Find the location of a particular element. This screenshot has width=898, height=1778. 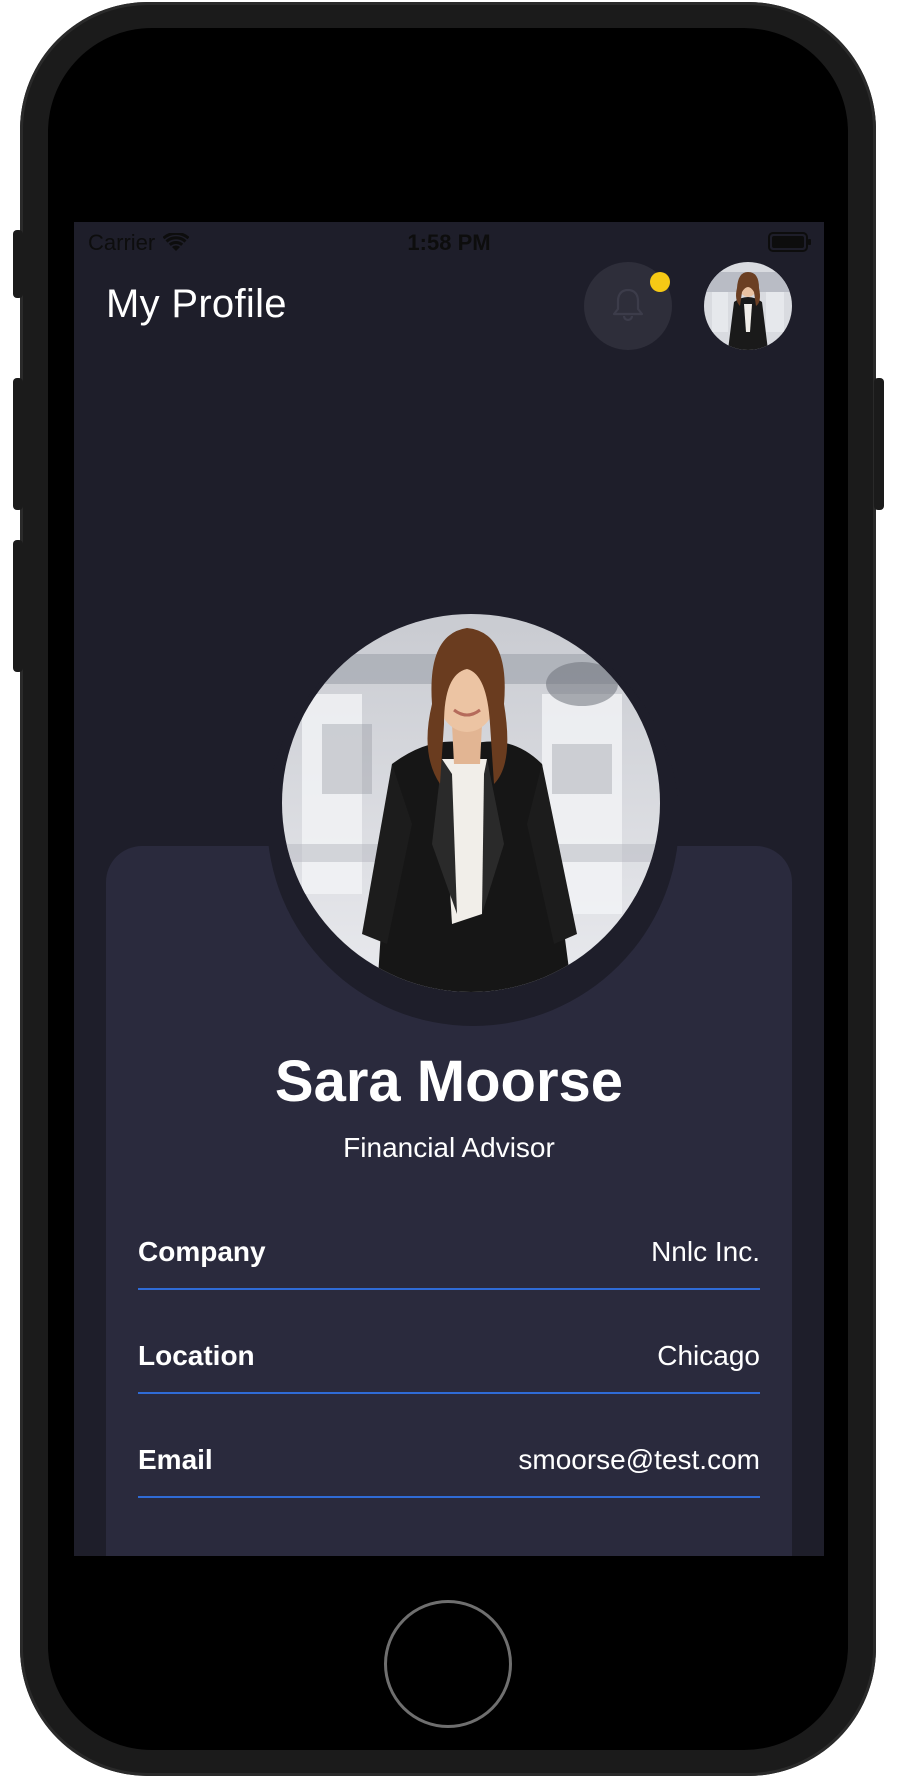

info-label: Company is located at coordinates (202, 1251).